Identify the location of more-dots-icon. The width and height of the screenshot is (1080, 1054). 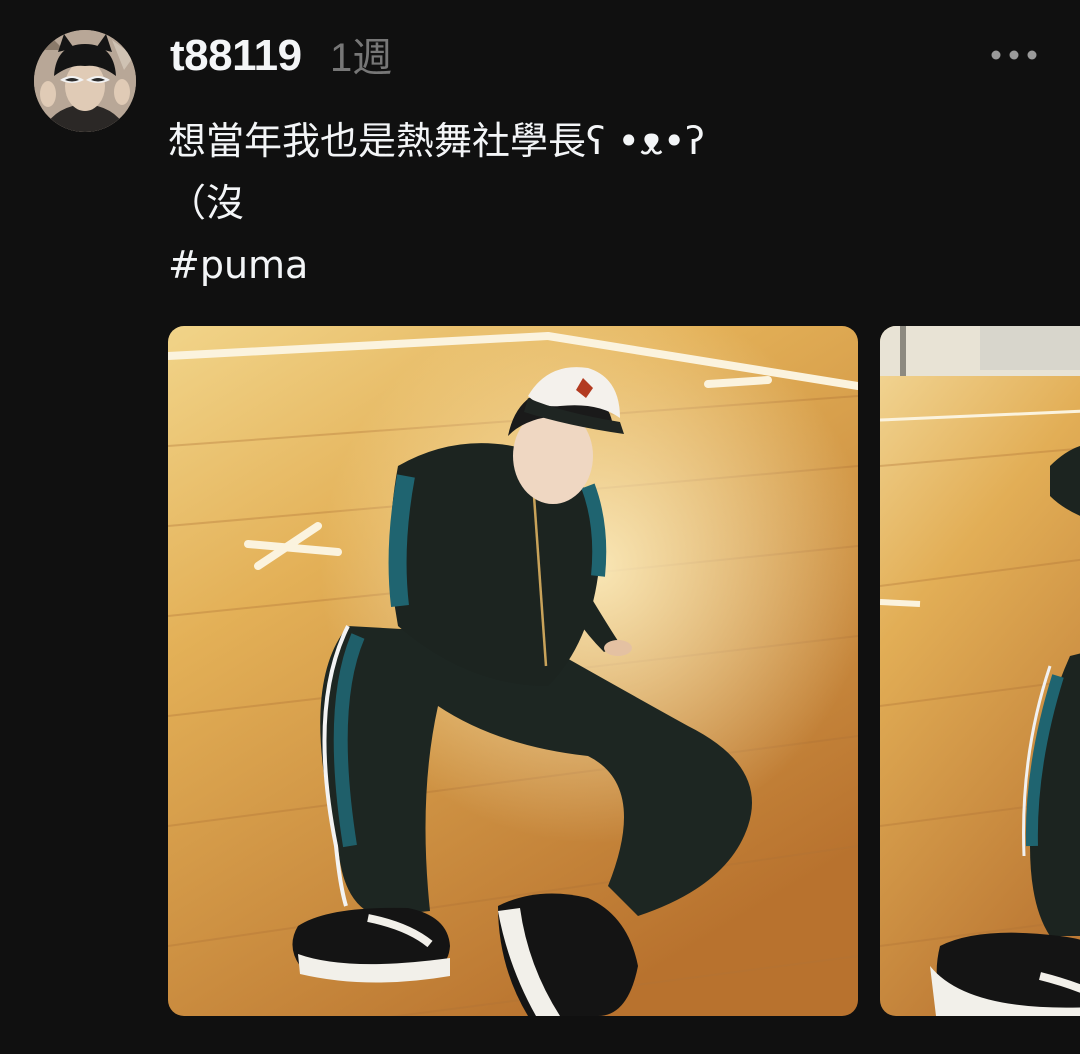
(1014, 55).